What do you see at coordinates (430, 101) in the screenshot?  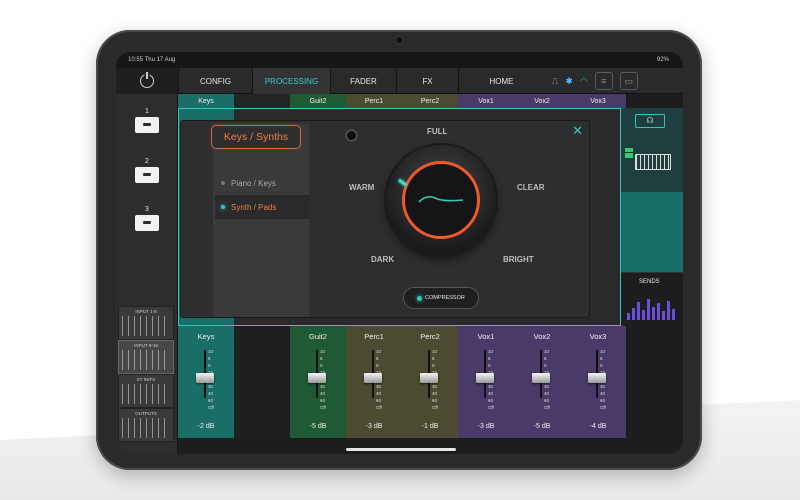 I see `channel-tab-perc2: Perc2` at bounding box center [430, 101].